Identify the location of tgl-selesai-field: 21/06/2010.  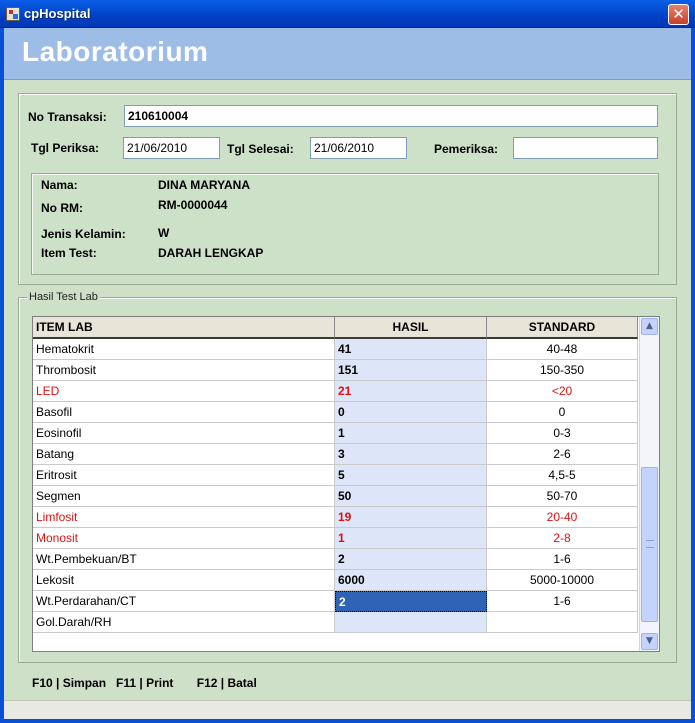
(358, 148).